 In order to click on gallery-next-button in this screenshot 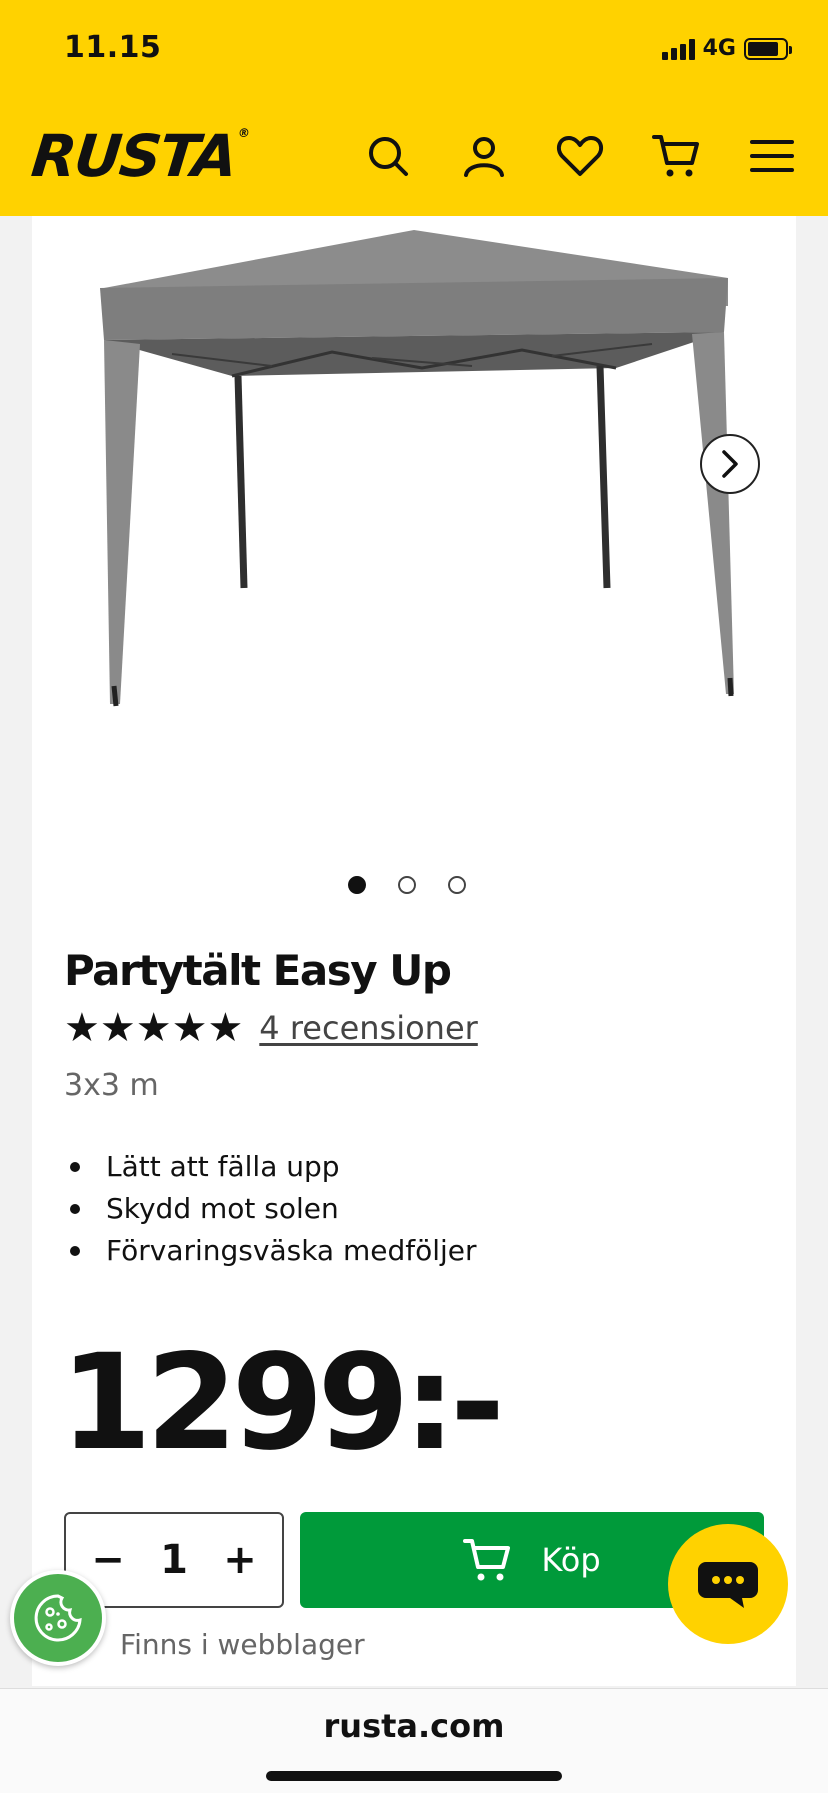, I will do `click(730, 464)`.